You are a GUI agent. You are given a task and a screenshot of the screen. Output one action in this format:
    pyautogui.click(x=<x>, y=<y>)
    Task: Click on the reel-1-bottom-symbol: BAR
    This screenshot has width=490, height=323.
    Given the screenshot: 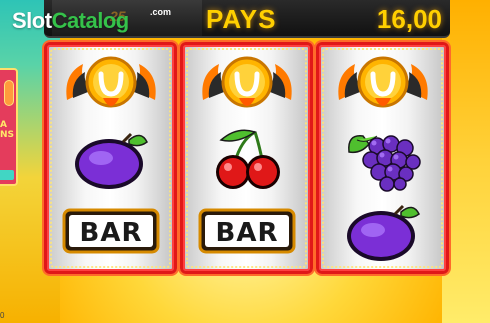 What is the action you would take?
    pyautogui.click(x=110, y=231)
    